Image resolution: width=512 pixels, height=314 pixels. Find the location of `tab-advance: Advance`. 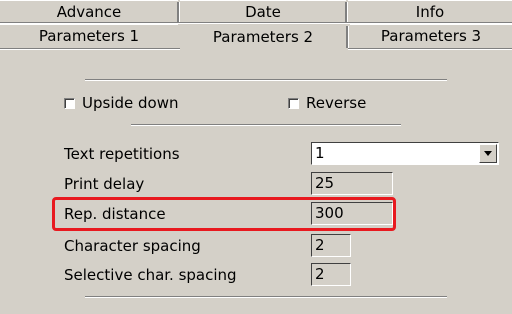

tab-advance: Advance is located at coordinates (89, 11).